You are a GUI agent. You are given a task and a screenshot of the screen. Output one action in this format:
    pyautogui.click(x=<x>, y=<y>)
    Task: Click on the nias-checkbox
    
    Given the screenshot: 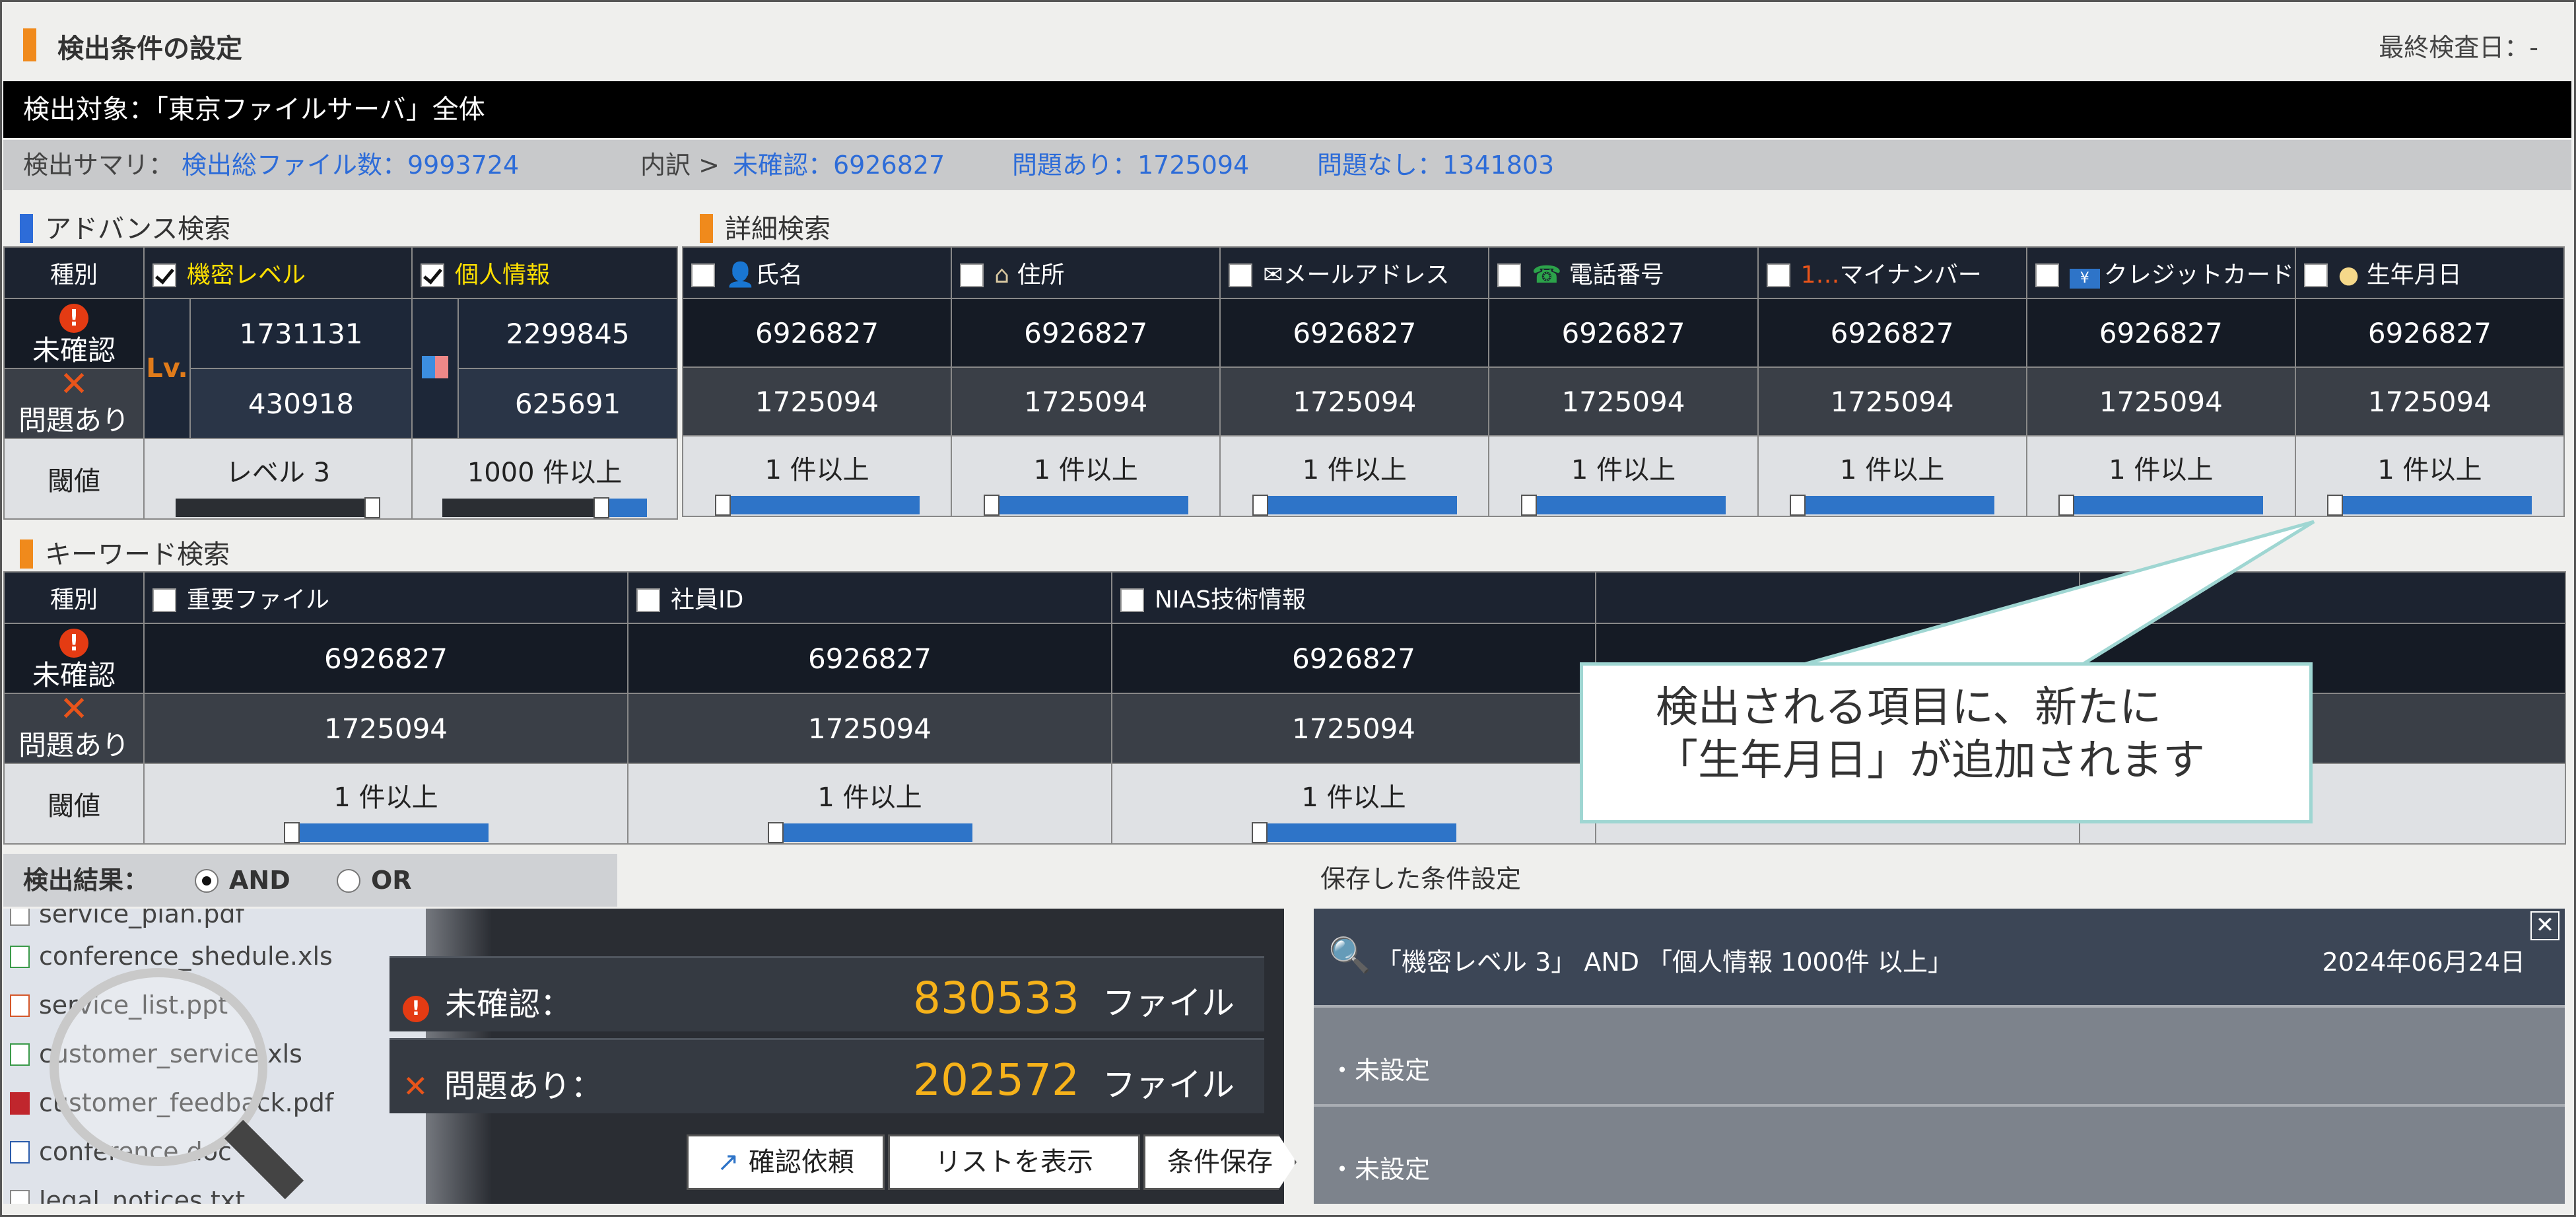 What is the action you would take?
    pyautogui.click(x=1132, y=600)
    